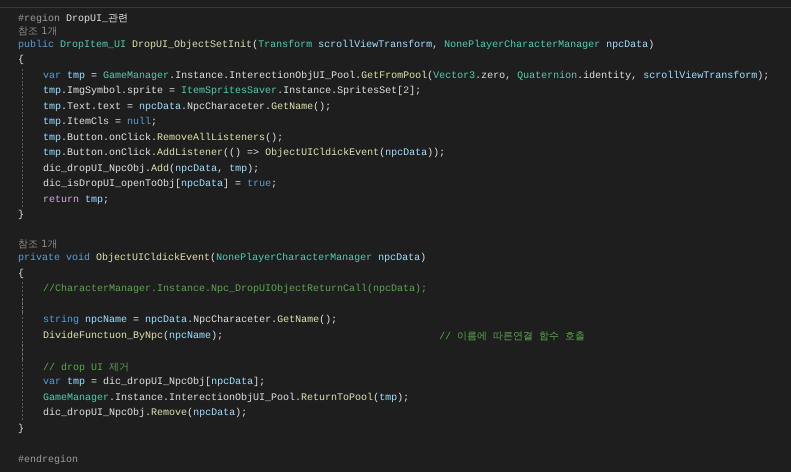  What do you see at coordinates (48, 460) in the screenshot?
I see `code-line: #endregion` at bounding box center [48, 460].